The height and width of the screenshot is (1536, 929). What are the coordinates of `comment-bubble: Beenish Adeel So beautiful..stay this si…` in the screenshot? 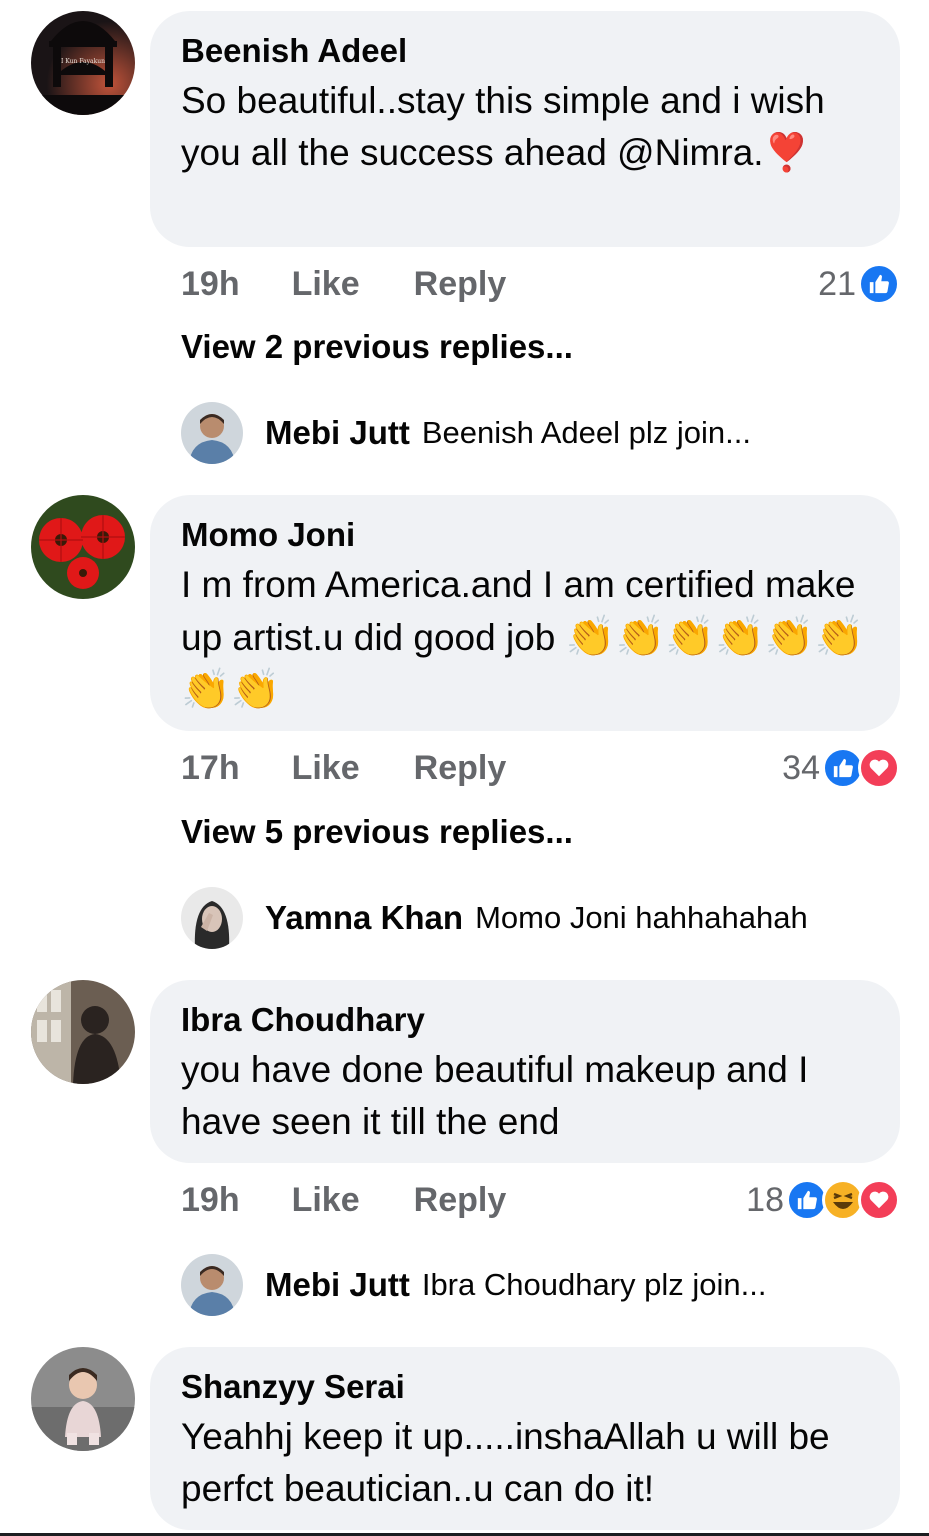 It's located at (525, 129).